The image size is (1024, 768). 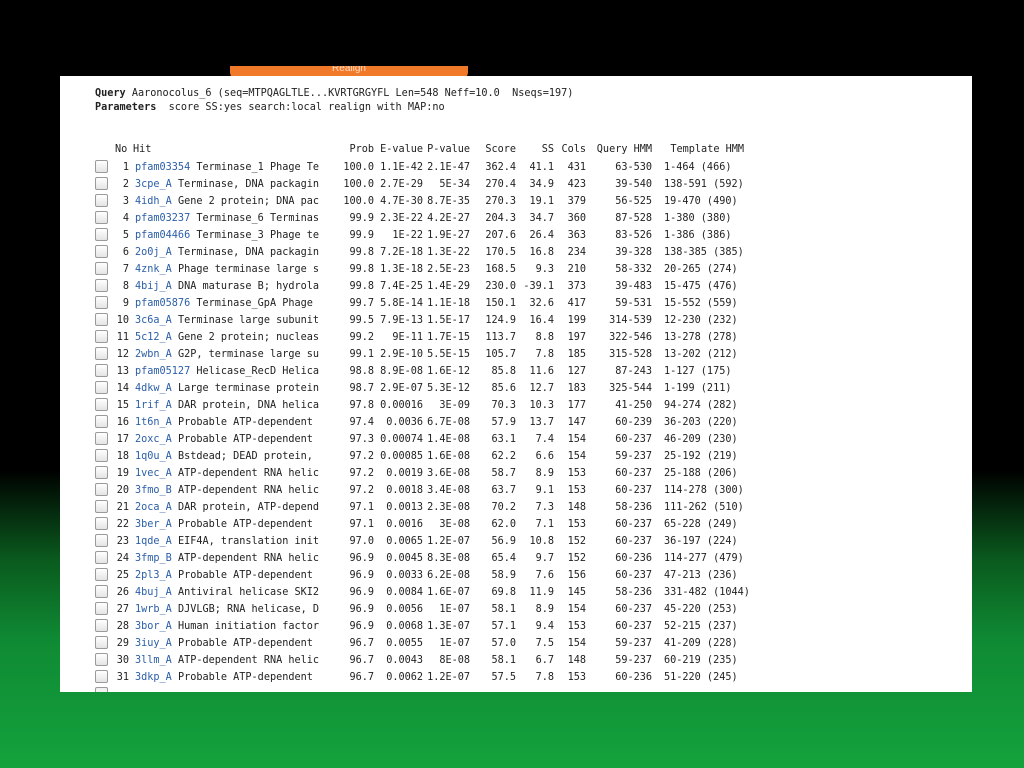 I want to click on evalue-cell: 0.00074, so click(x=401, y=439).